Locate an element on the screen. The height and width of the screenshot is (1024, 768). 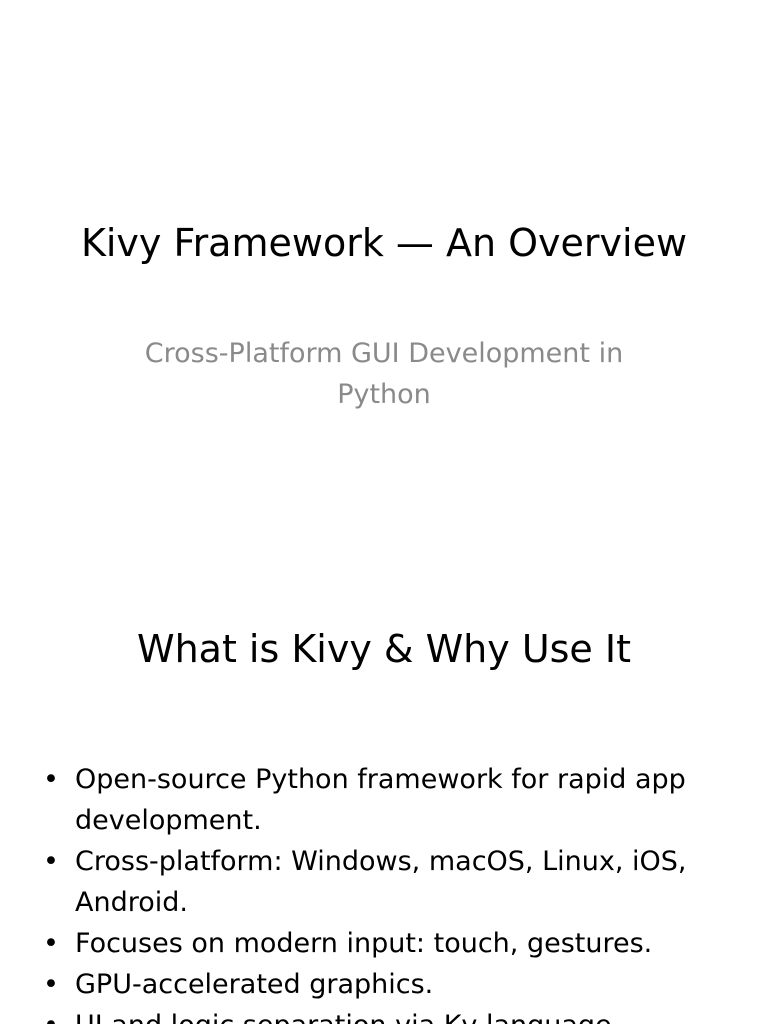
list-item: • GPU-accelerated graphics. is located at coordinates (385, 984).